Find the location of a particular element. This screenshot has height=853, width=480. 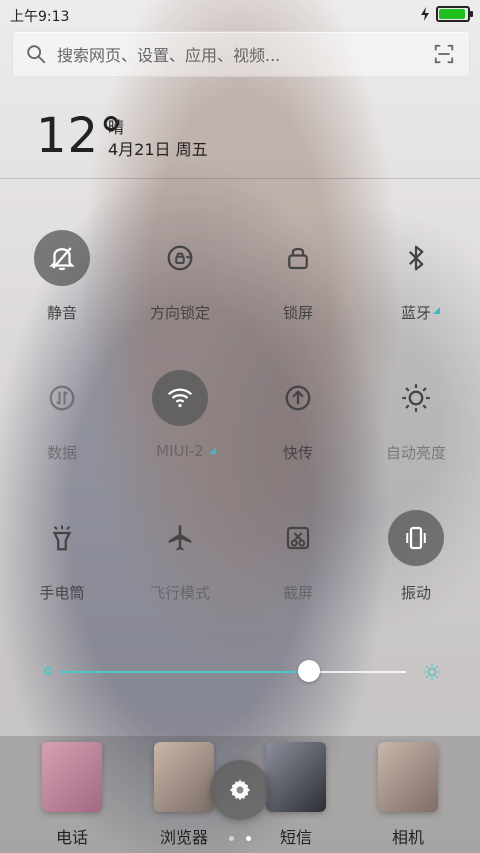

flashlight-icon is located at coordinates (62, 538).